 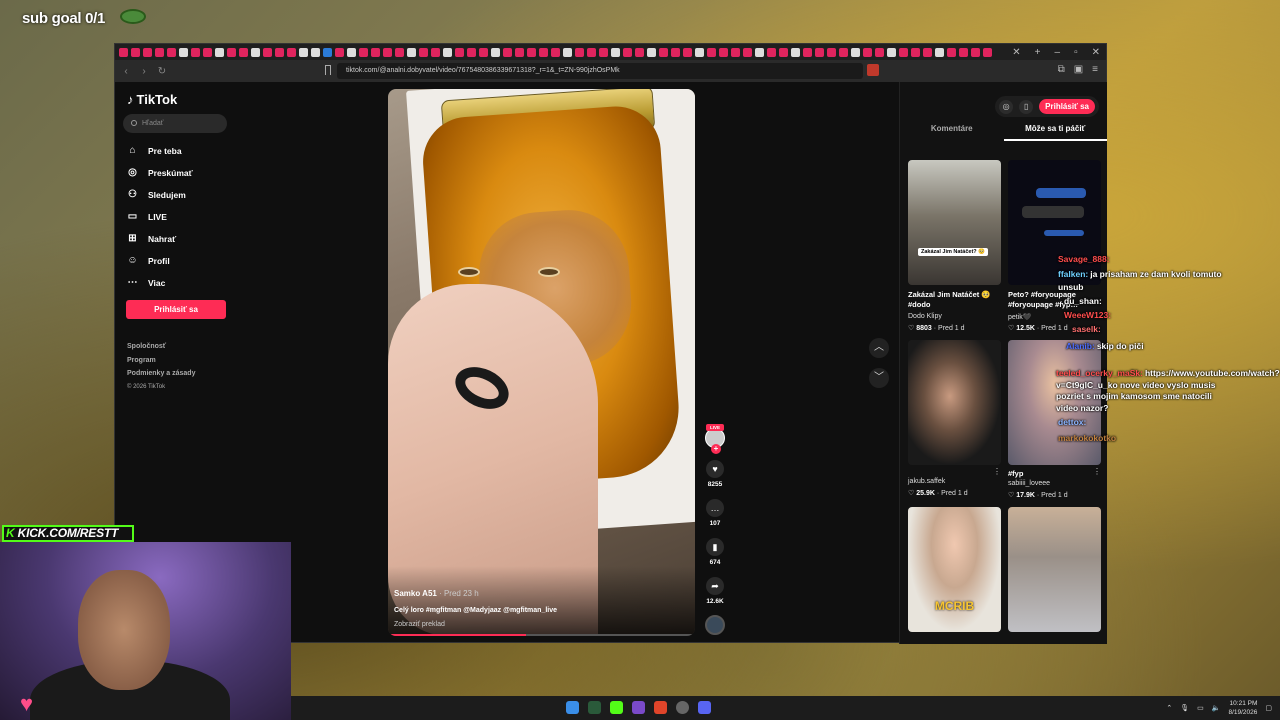 What do you see at coordinates (1029, 483) in the screenshot?
I see `video-author: sabiiii_loveee` at bounding box center [1029, 483].